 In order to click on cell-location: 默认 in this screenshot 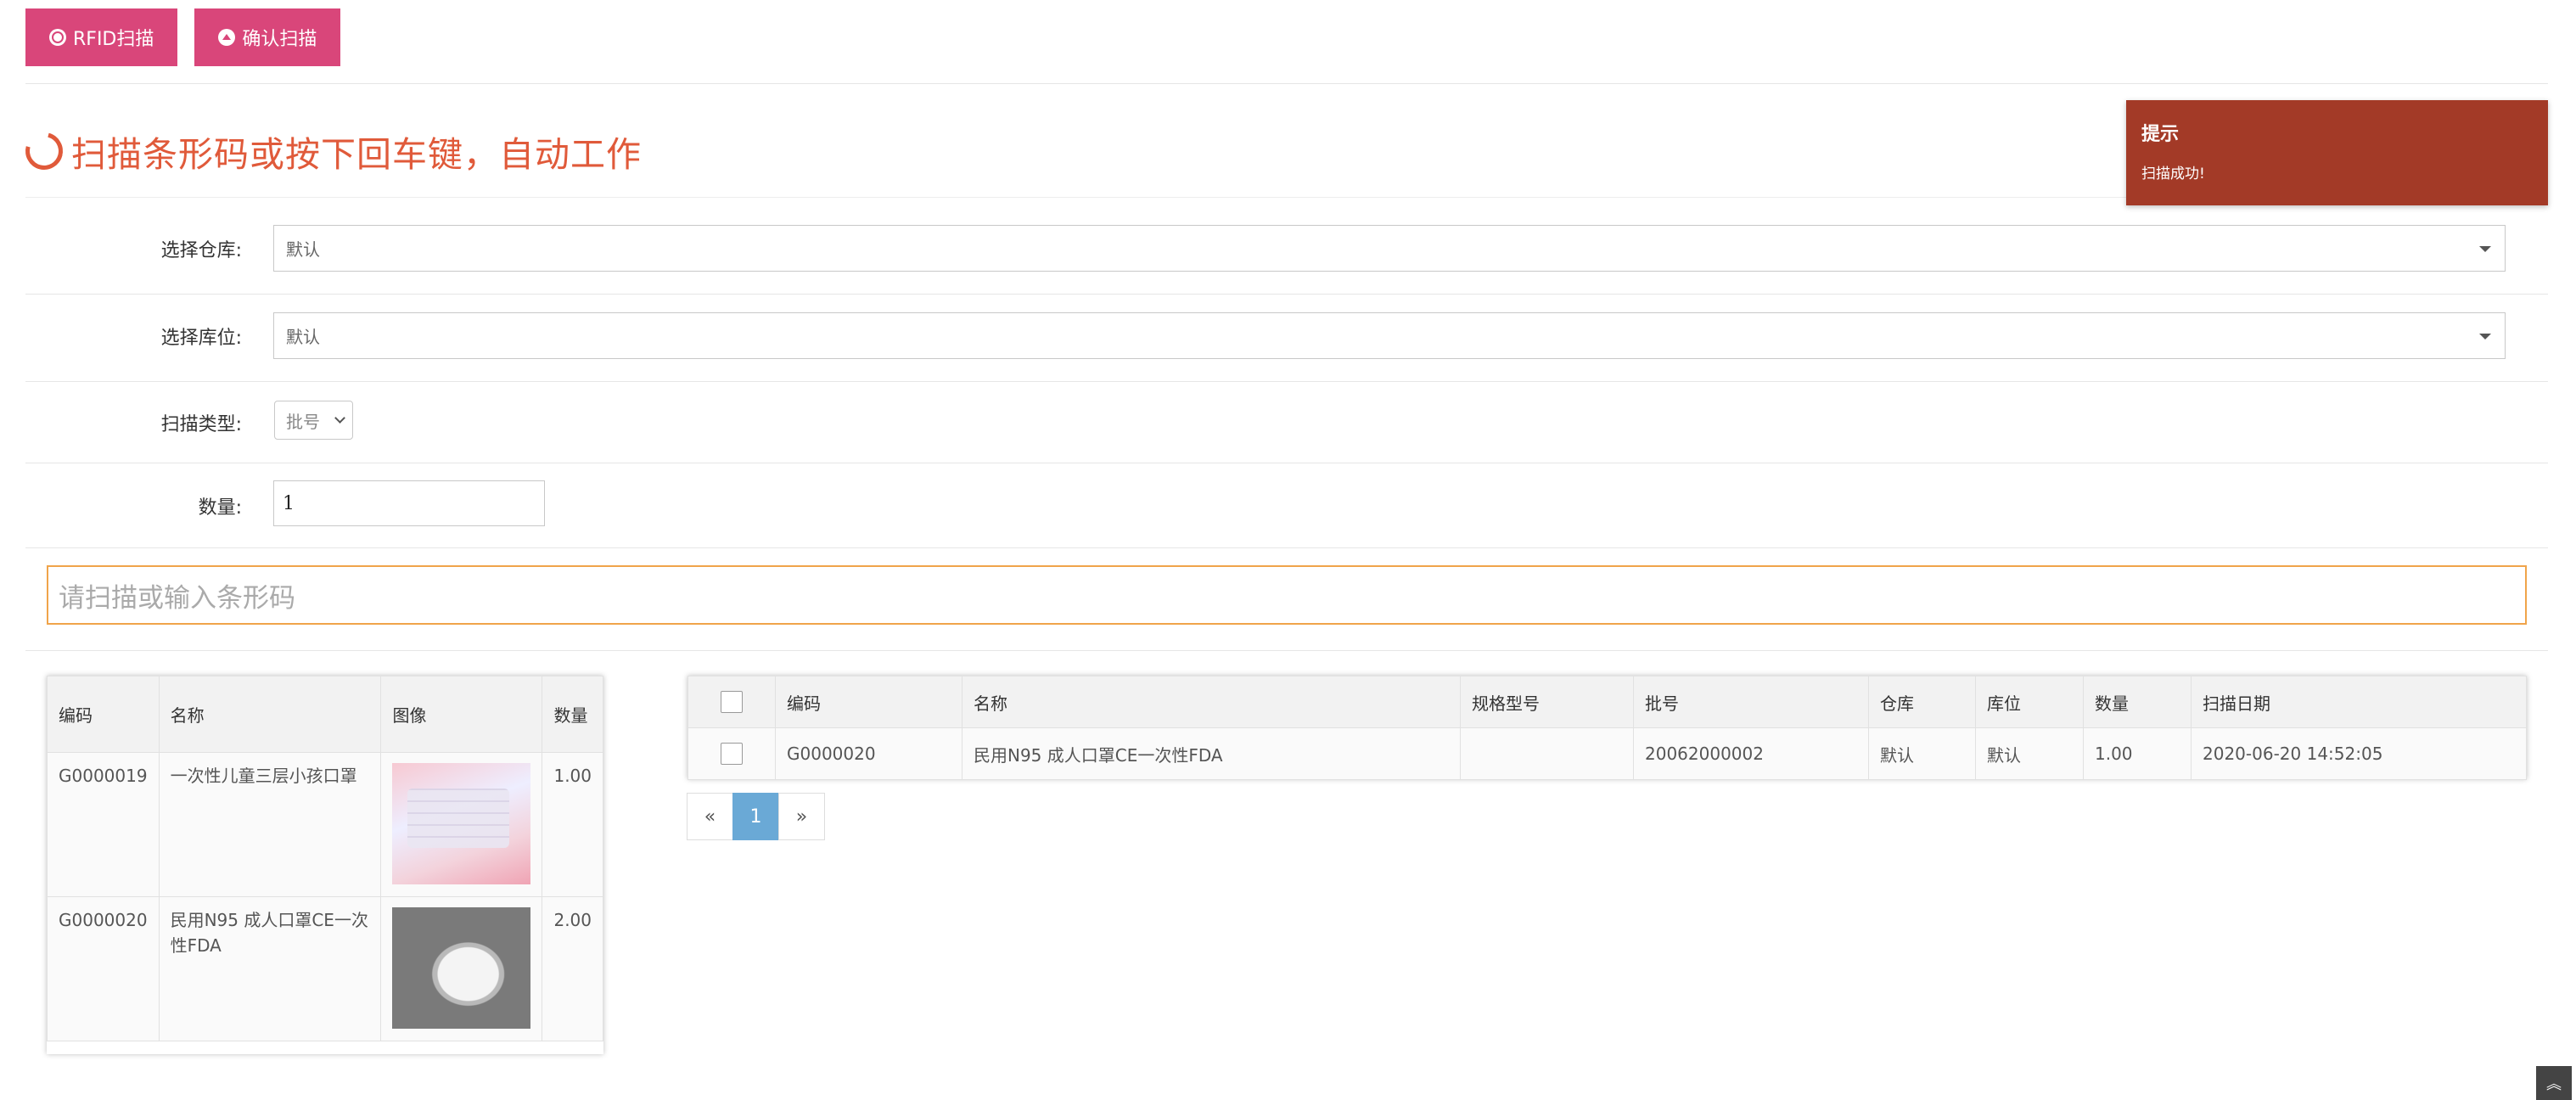, I will do `click(2029, 753)`.